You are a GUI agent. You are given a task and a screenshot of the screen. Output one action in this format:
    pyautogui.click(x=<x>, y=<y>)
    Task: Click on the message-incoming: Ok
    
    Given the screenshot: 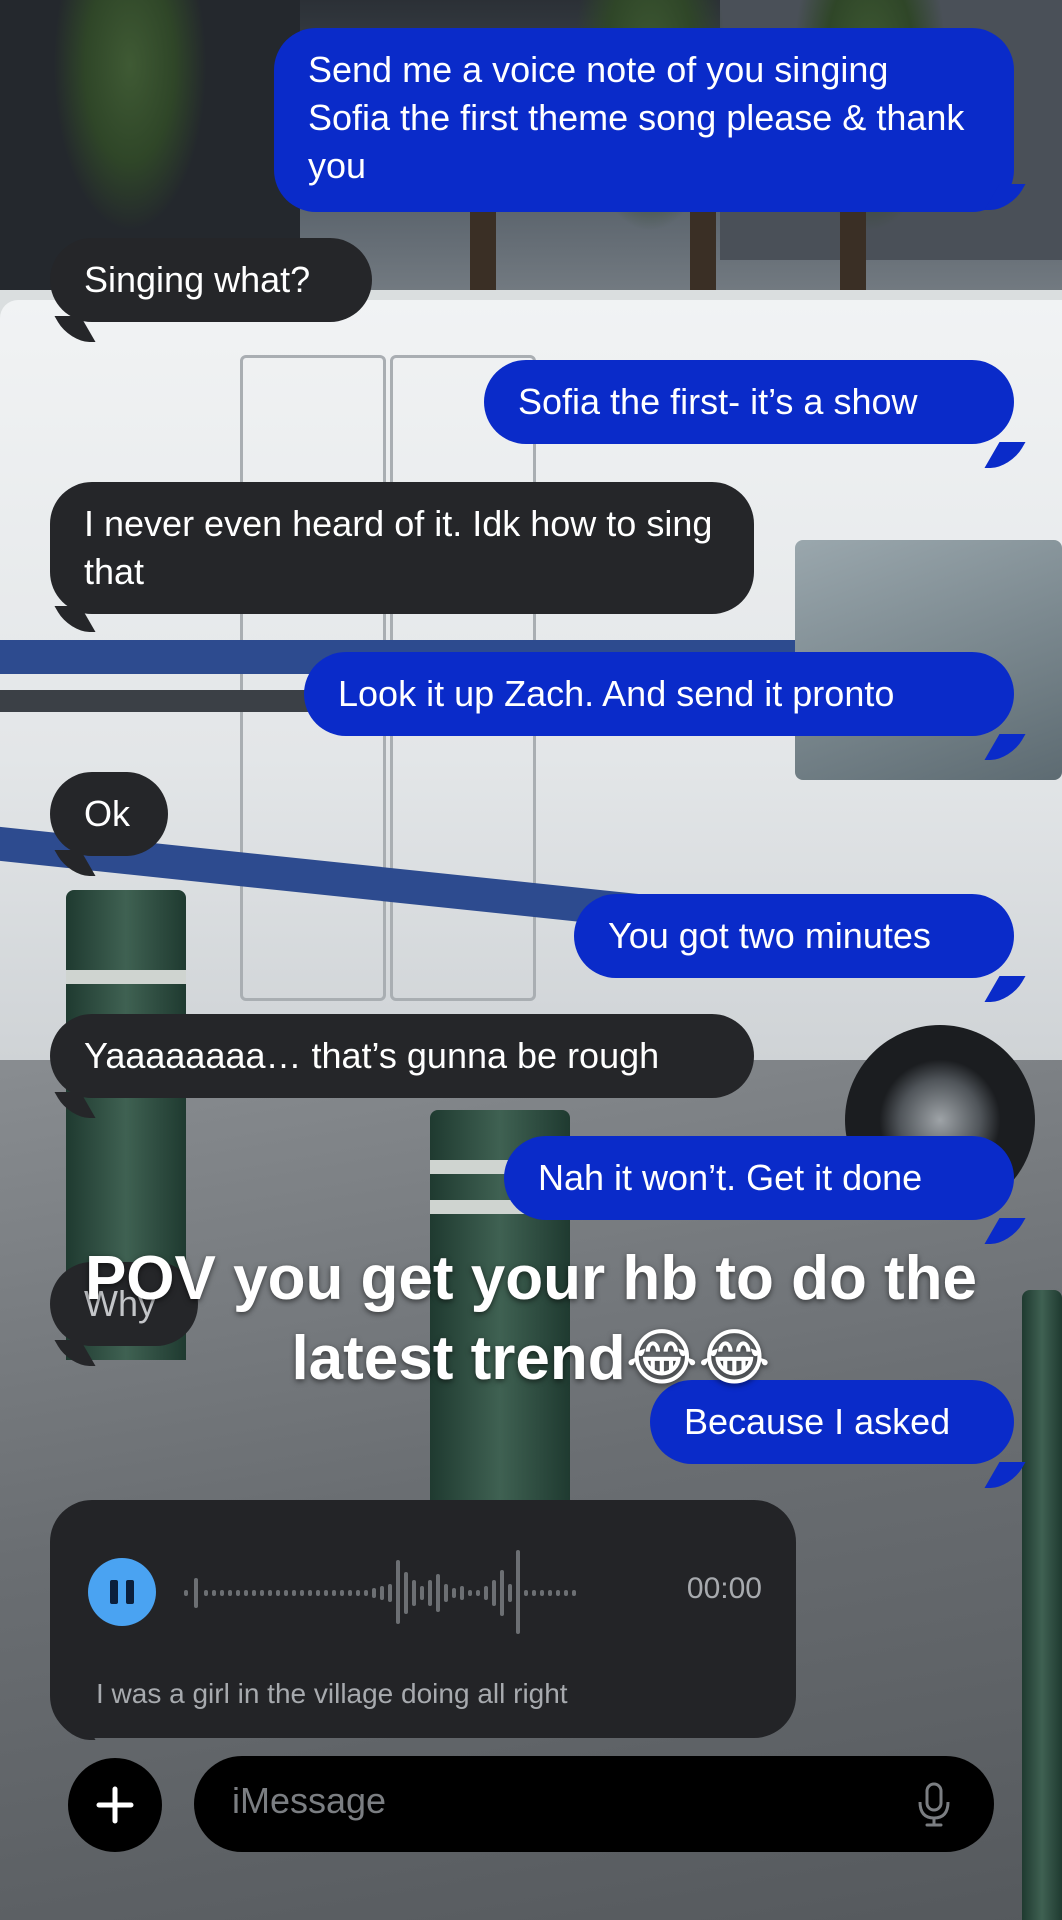 What is the action you would take?
    pyautogui.click(x=109, y=814)
    